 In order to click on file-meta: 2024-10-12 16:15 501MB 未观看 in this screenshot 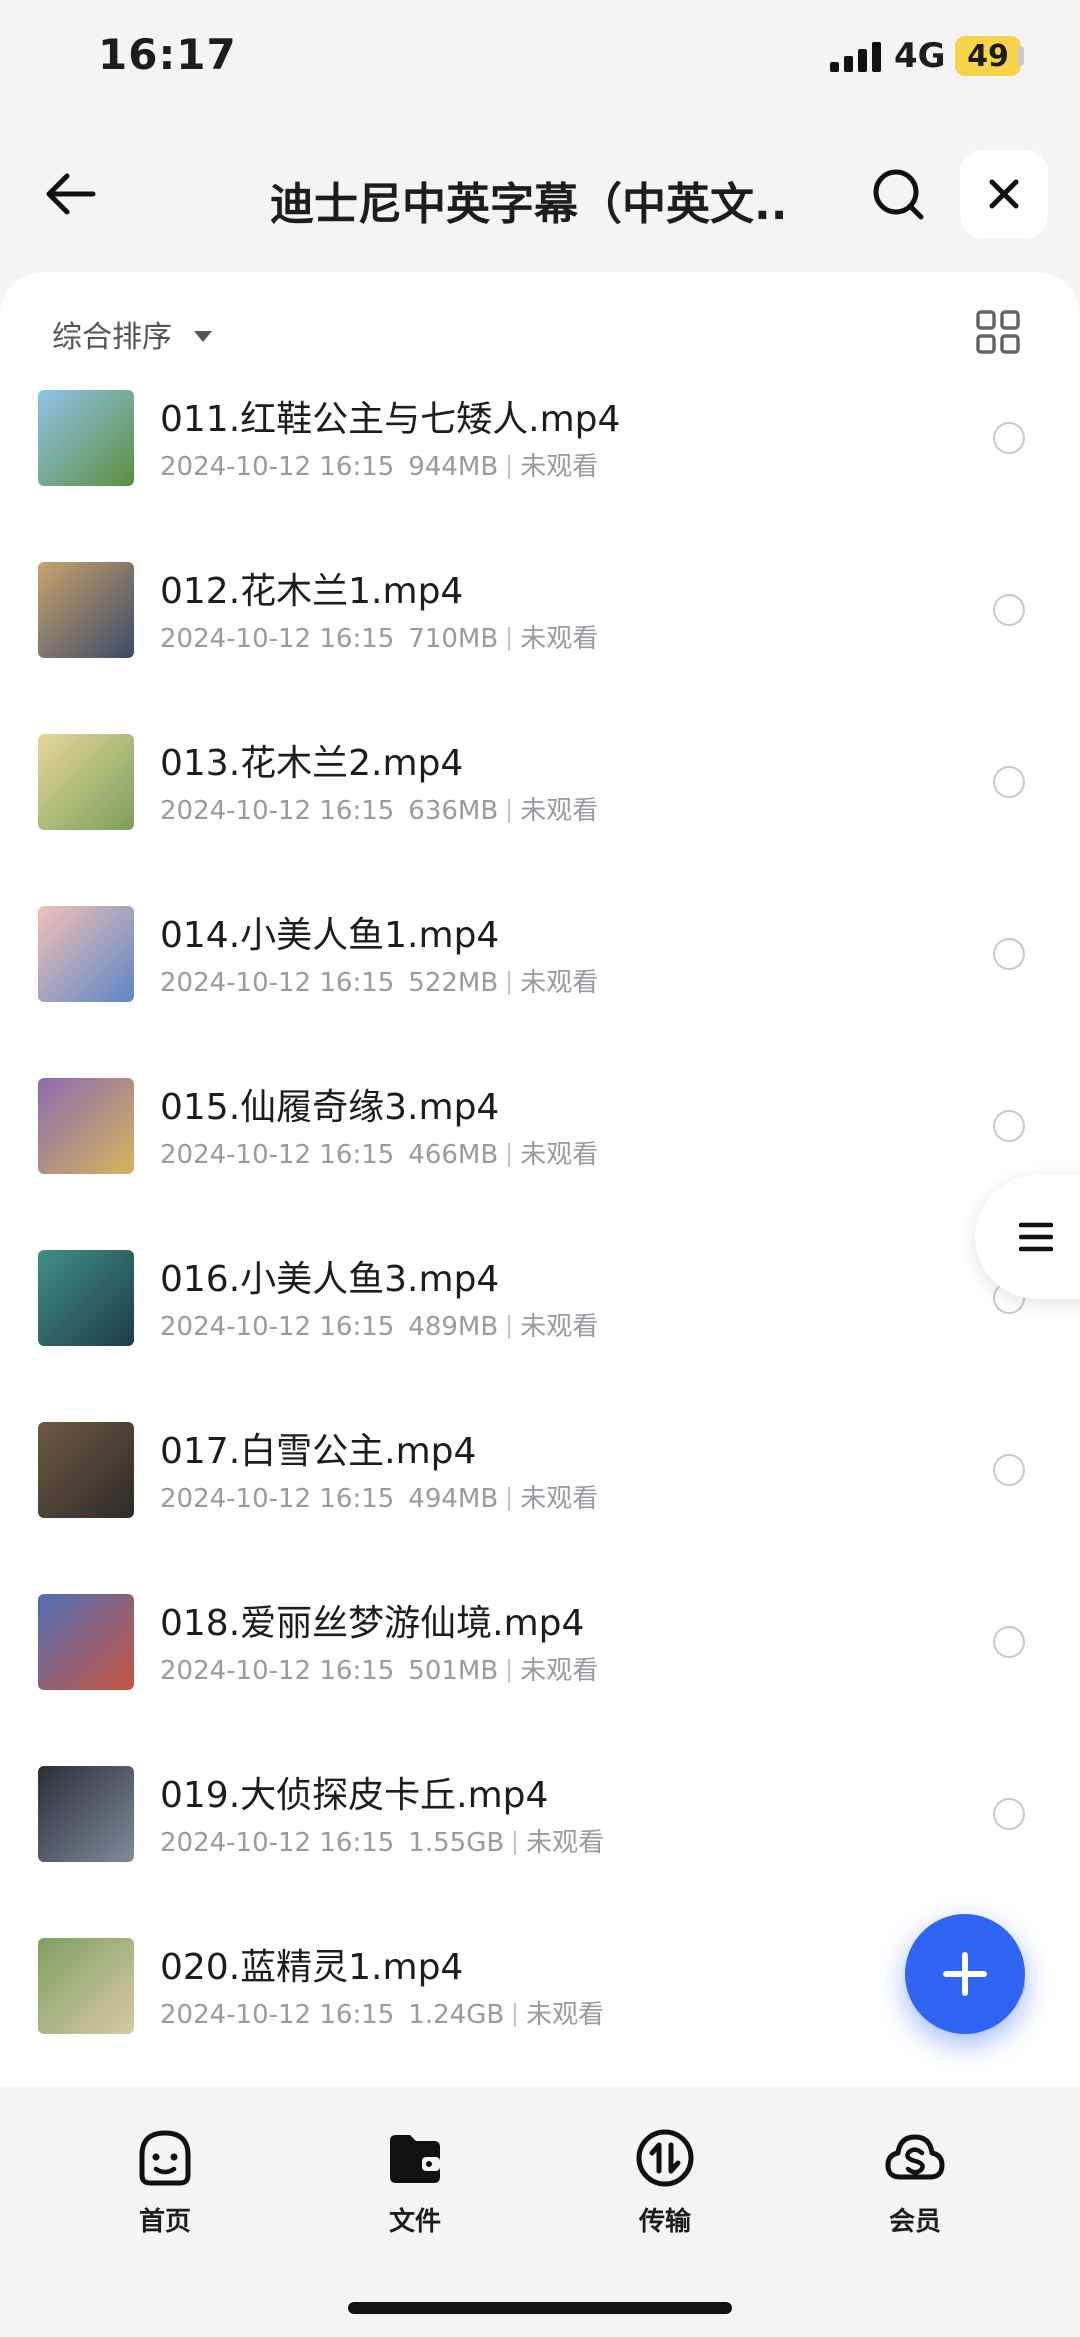, I will do `click(379, 1668)`.